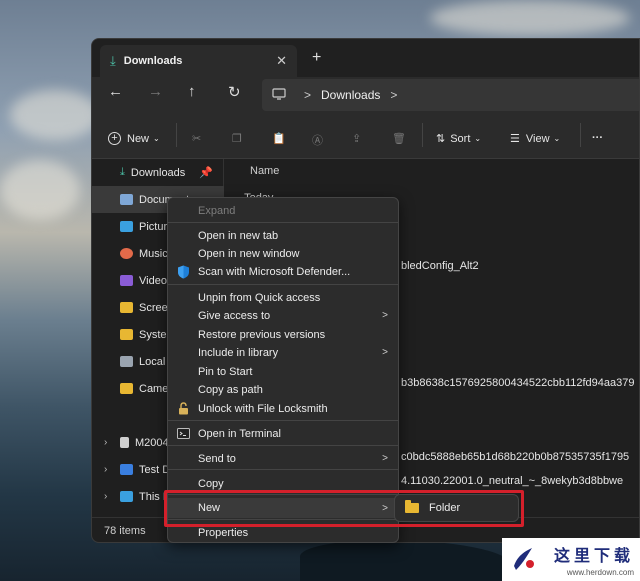 The width and height of the screenshot is (640, 581). What do you see at coordinates (365, 58) in the screenshot?
I see `tab-bar: ⤓ Downloads ✕ +` at bounding box center [365, 58].